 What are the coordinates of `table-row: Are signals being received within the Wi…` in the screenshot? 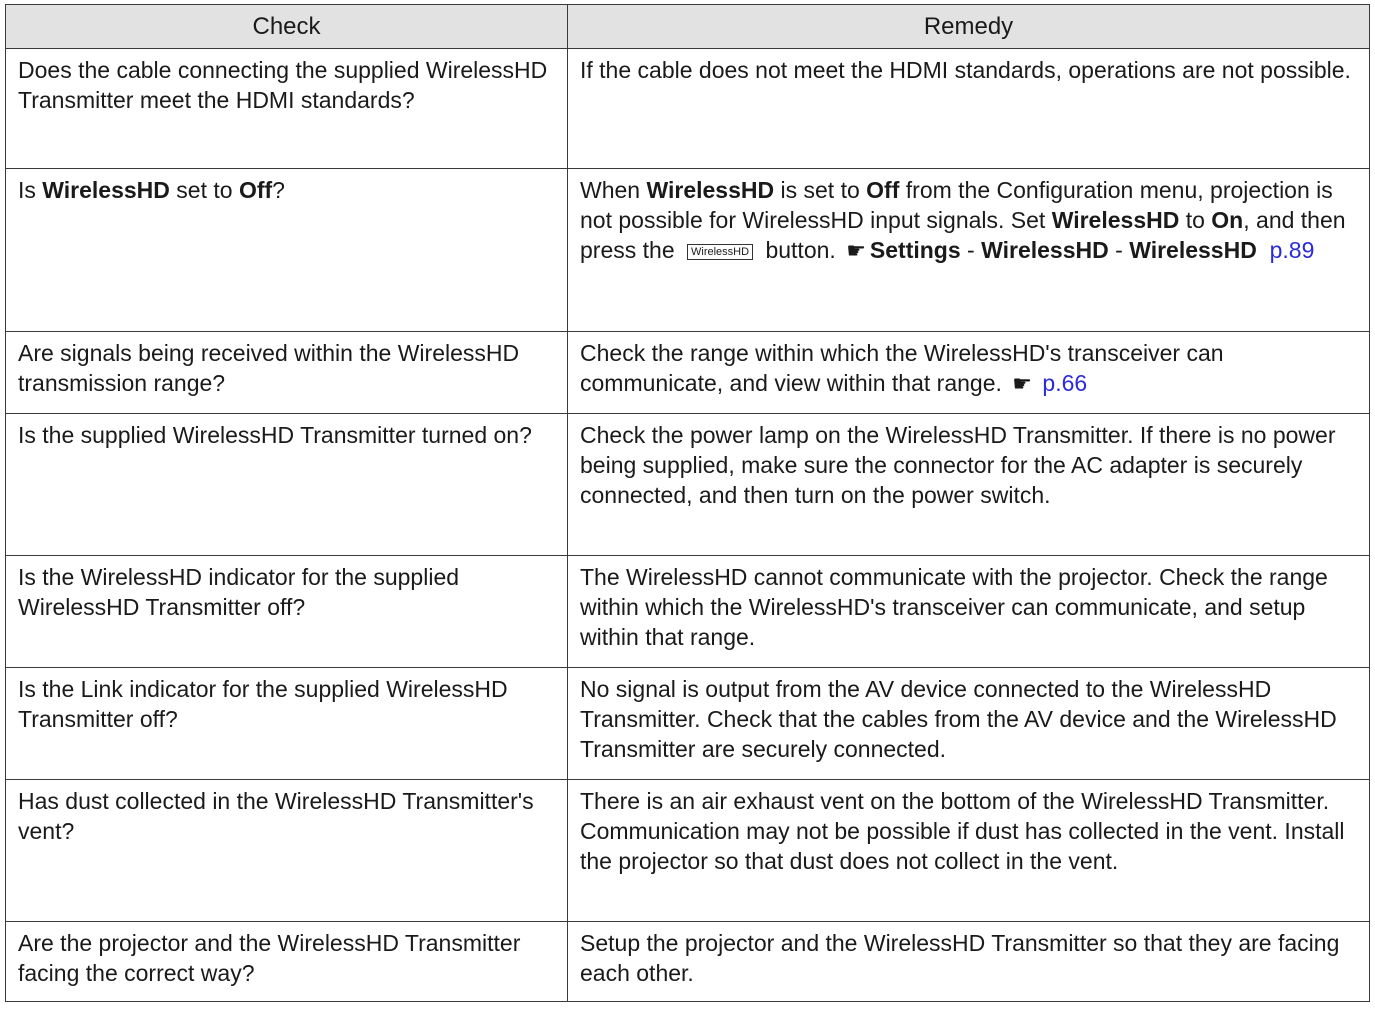 It's located at (687, 372).